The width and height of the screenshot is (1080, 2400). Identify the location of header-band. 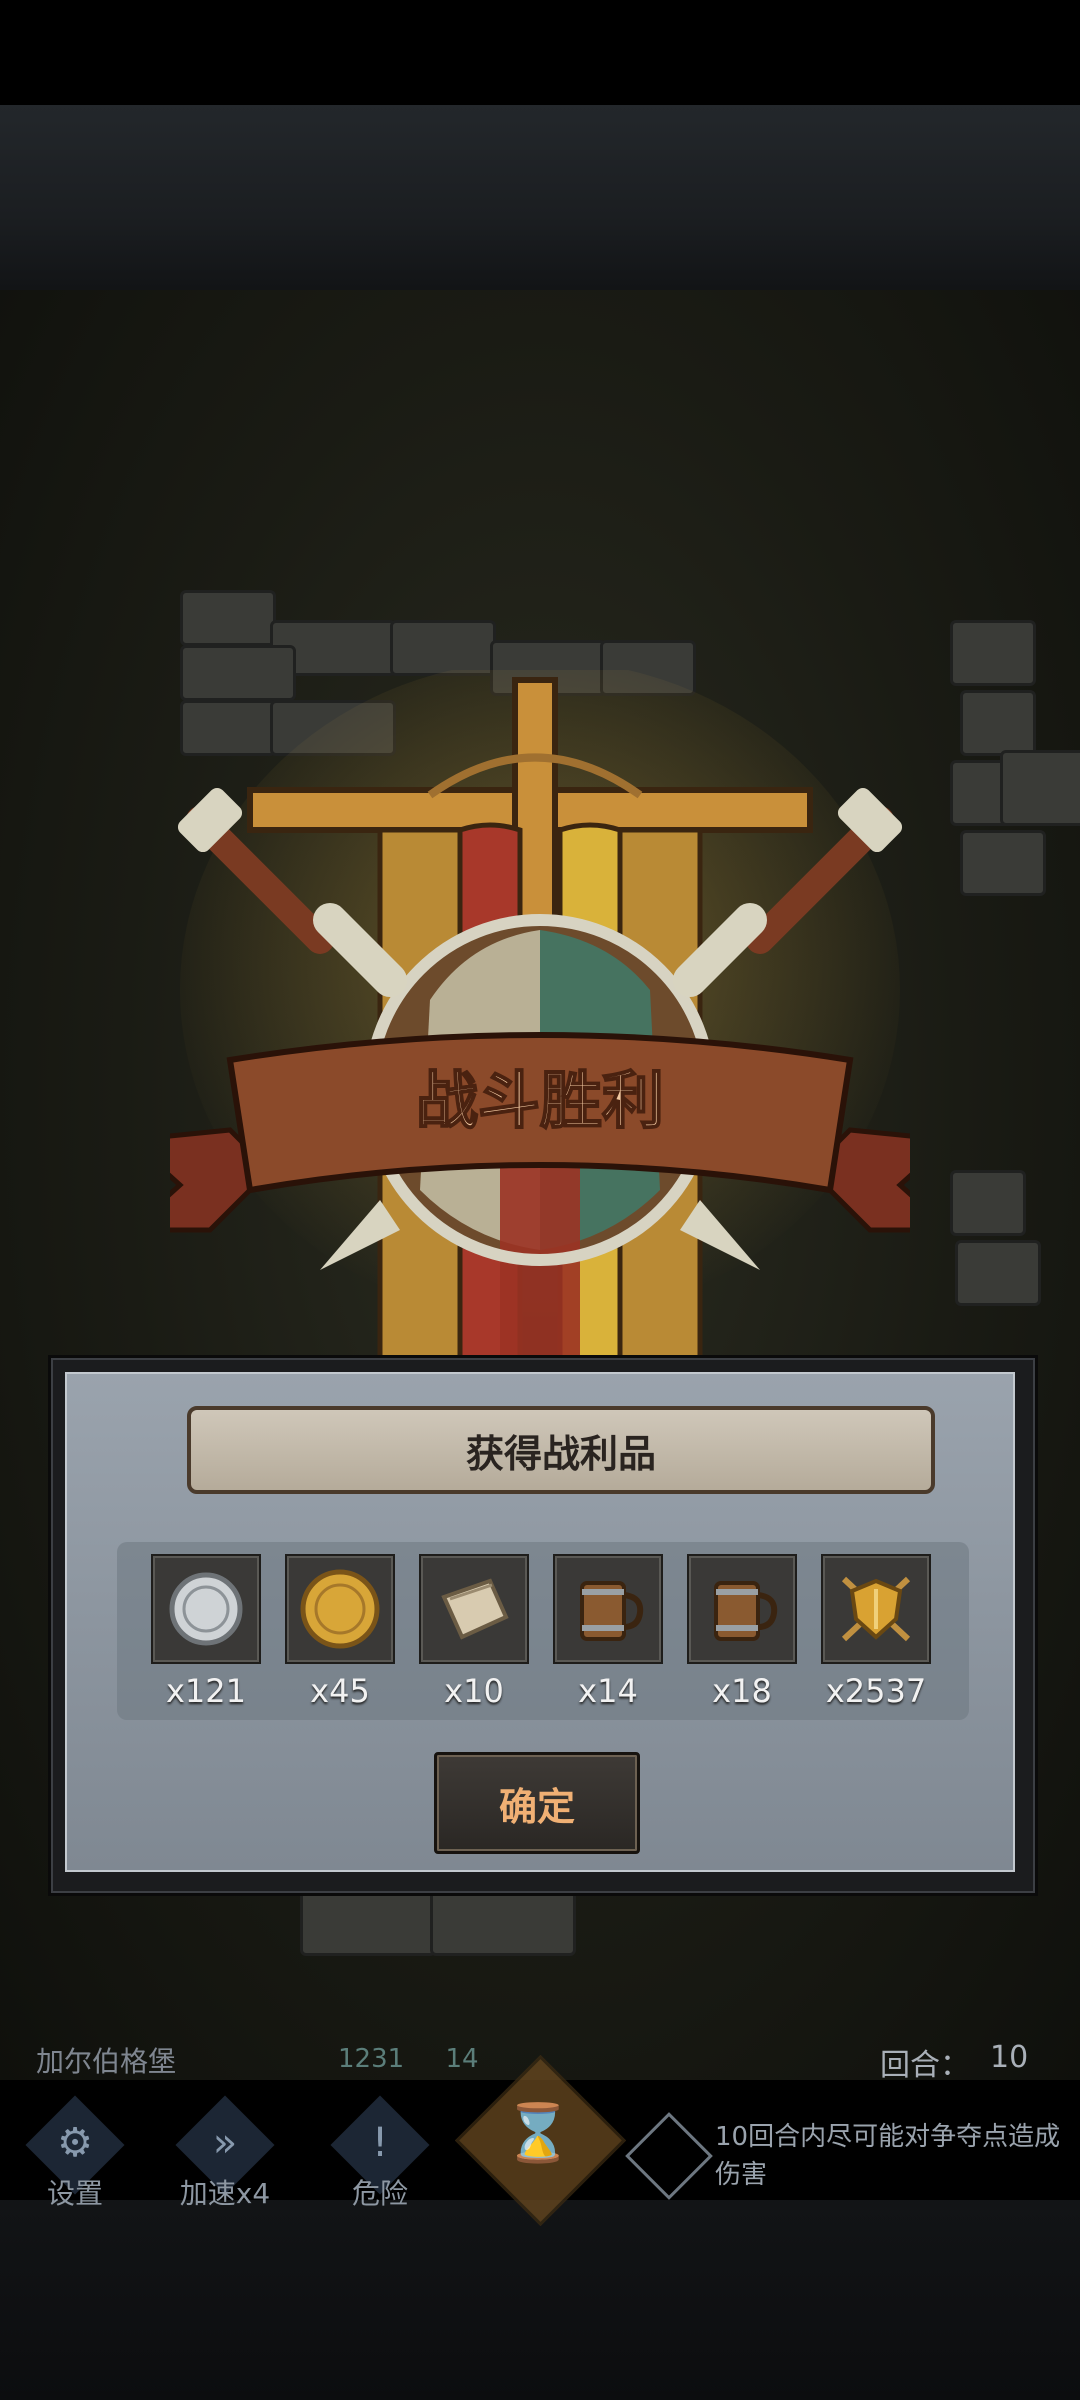
(540, 197).